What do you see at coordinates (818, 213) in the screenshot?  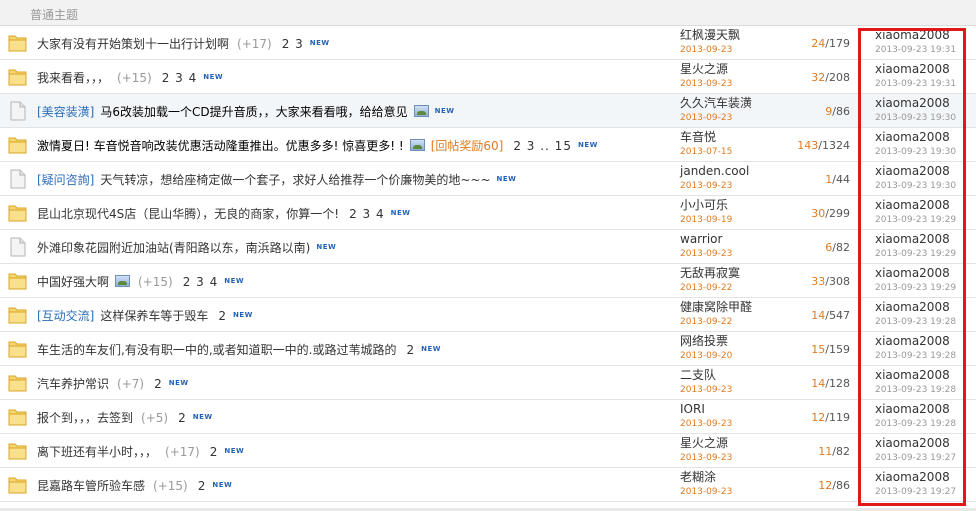 I see `reply-count: 30` at bounding box center [818, 213].